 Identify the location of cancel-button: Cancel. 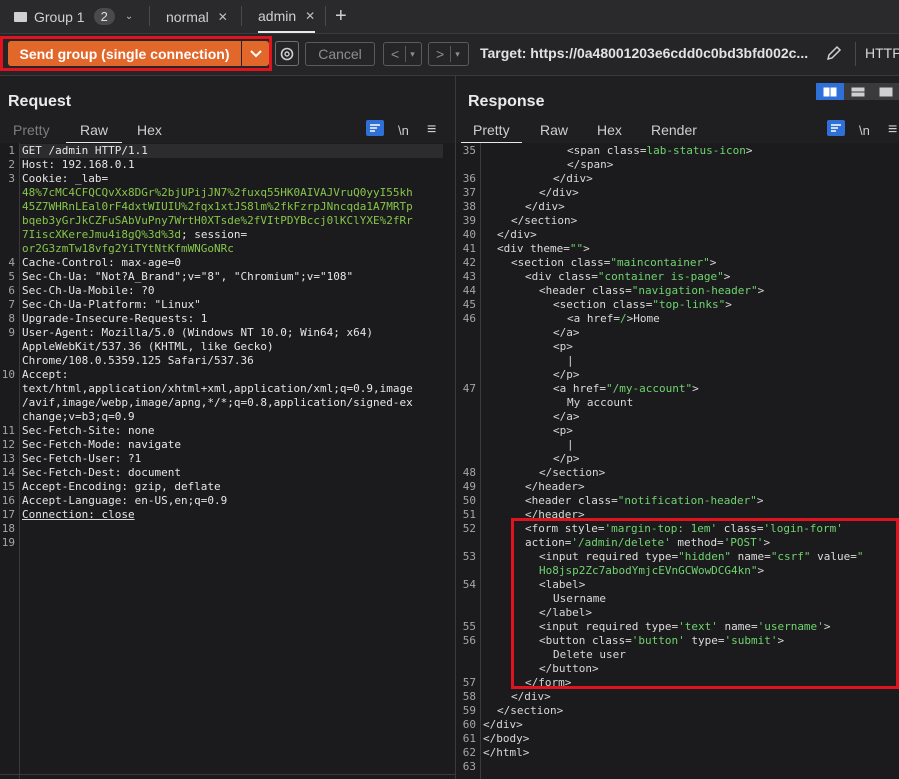
(340, 54).